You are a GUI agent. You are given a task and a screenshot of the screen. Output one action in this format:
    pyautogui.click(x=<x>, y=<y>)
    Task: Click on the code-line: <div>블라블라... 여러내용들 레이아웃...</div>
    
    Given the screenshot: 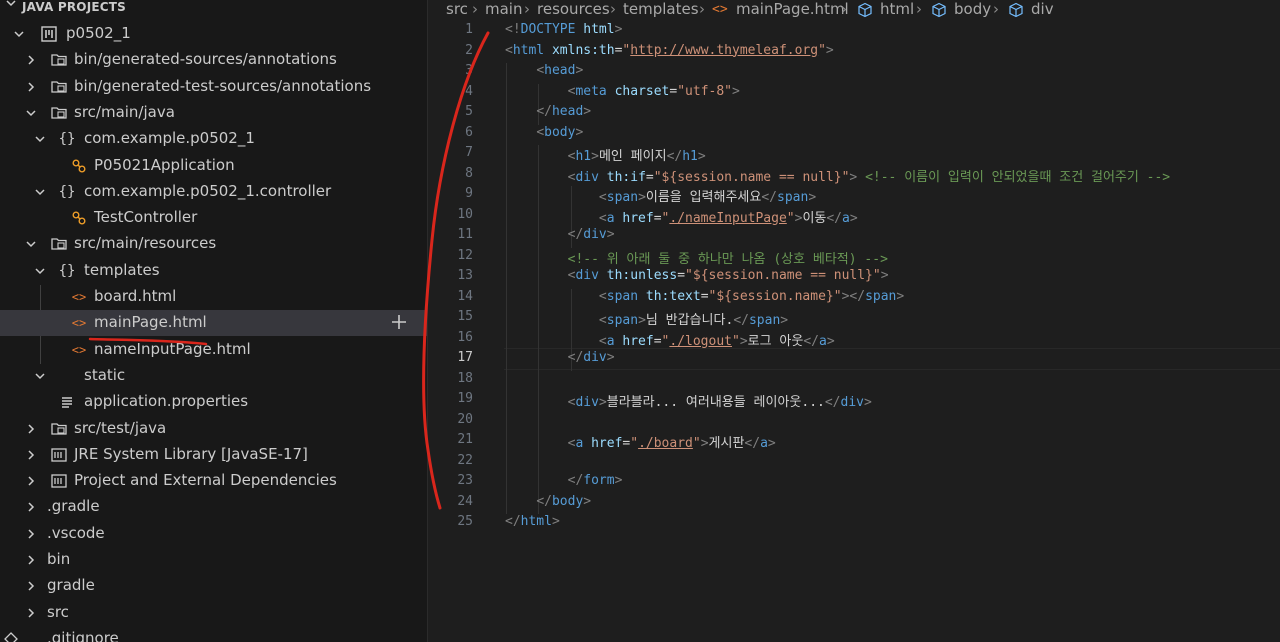 What is the action you would take?
    pyautogui.click(x=688, y=400)
    